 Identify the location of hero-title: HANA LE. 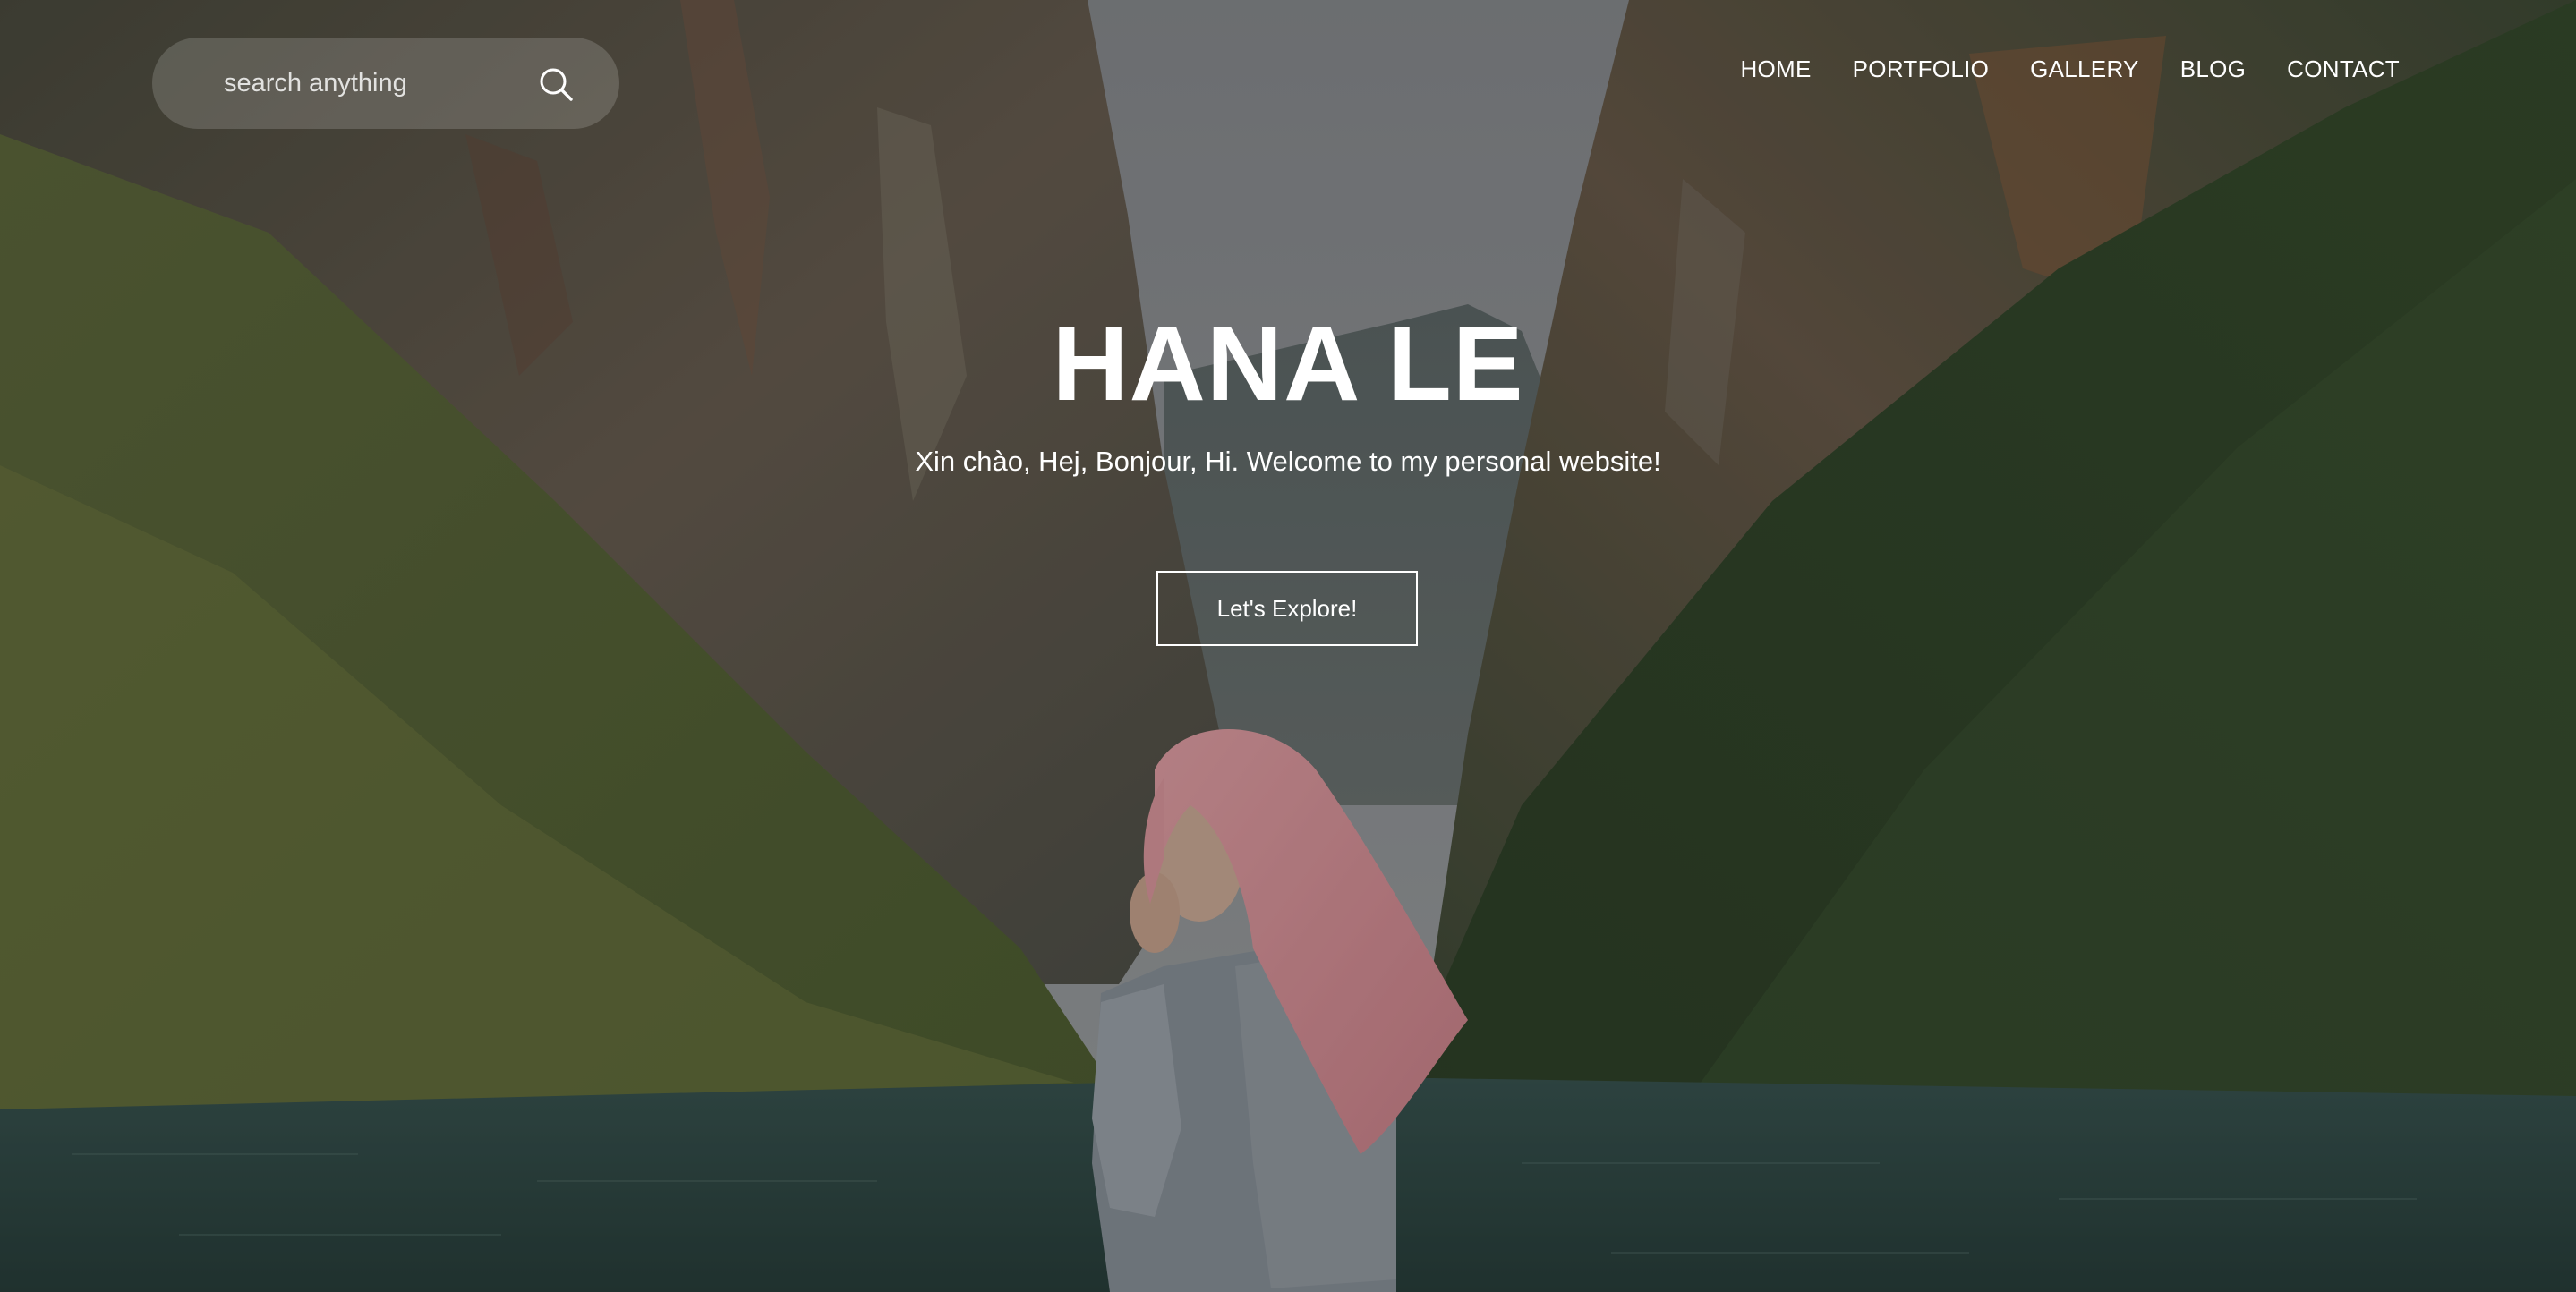
(1288, 364).